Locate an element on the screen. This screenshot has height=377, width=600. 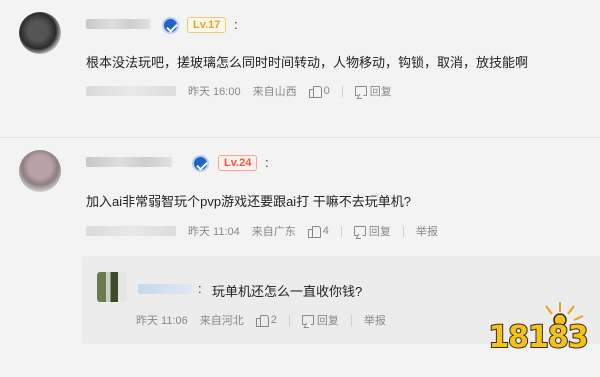
comment-meta: 昨天 11:04 来自广东 4 回复 举报 is located at coordinates (262, 231).